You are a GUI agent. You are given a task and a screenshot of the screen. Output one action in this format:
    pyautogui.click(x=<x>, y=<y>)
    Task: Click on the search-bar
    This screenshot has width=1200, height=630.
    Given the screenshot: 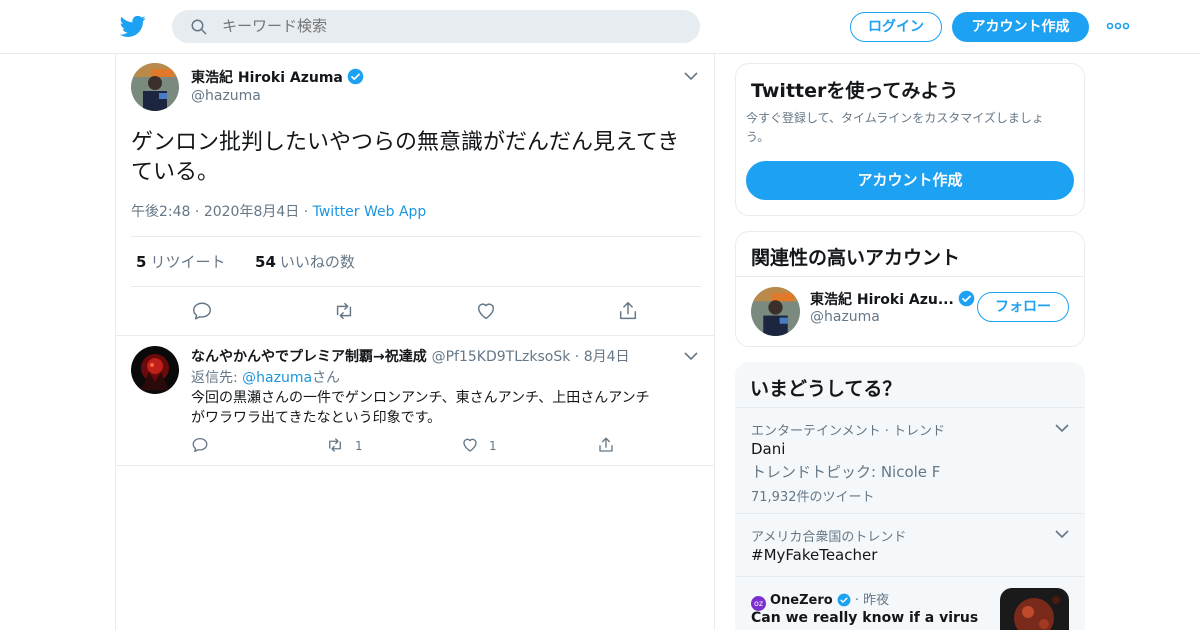 What is the action you would take?
    pyautogui.click(x=436, y=26)
    